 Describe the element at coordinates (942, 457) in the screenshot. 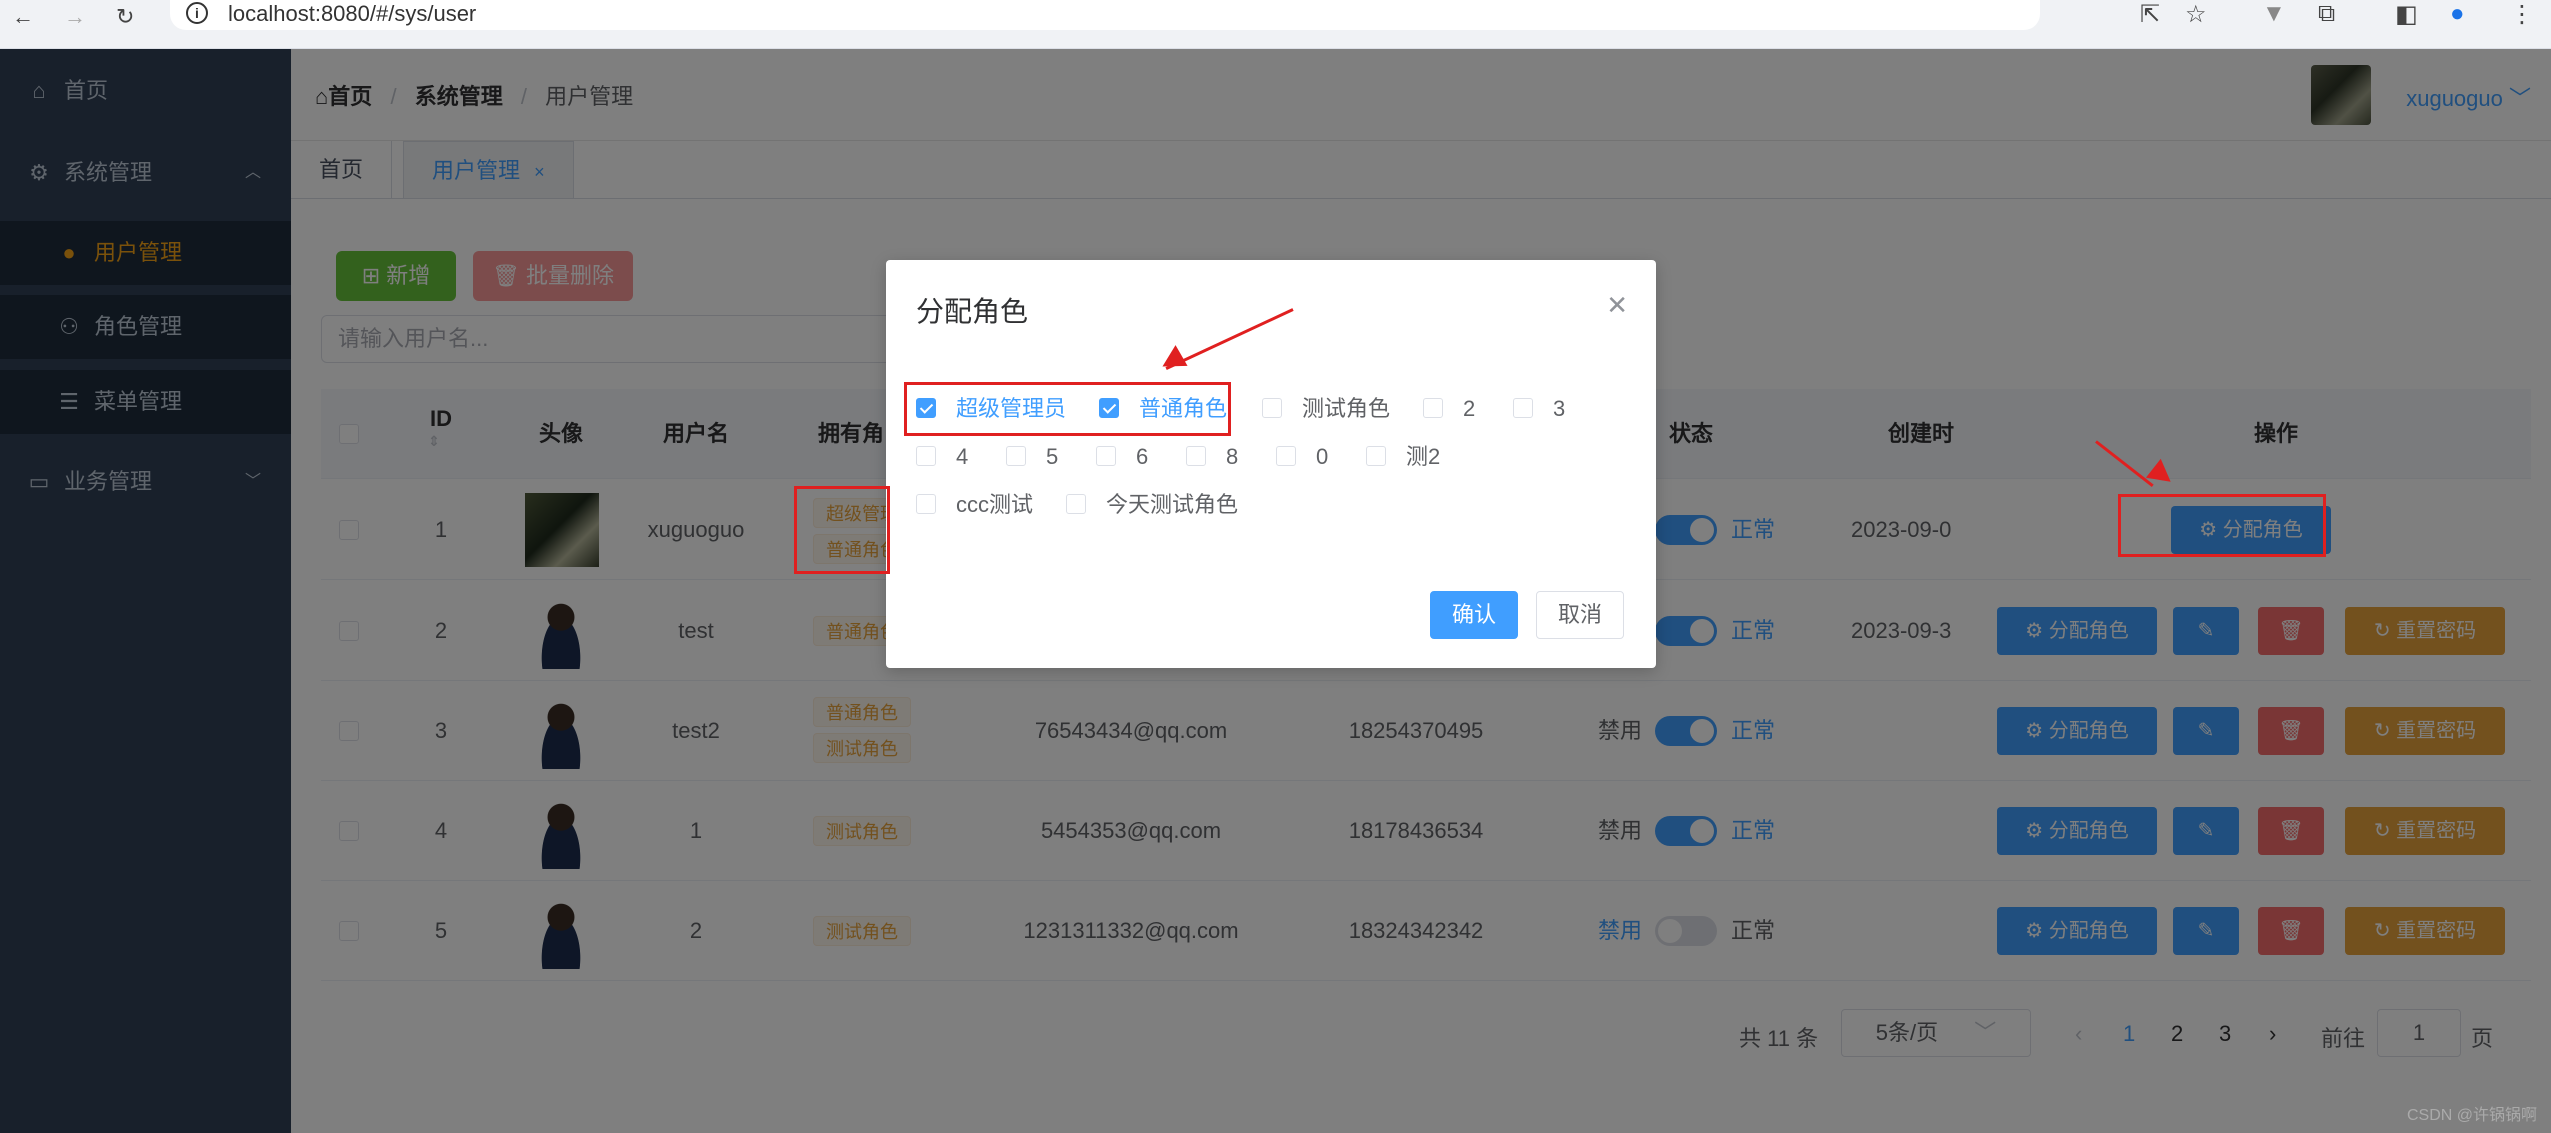

I see `role-checkbox-4: 4` at that location.